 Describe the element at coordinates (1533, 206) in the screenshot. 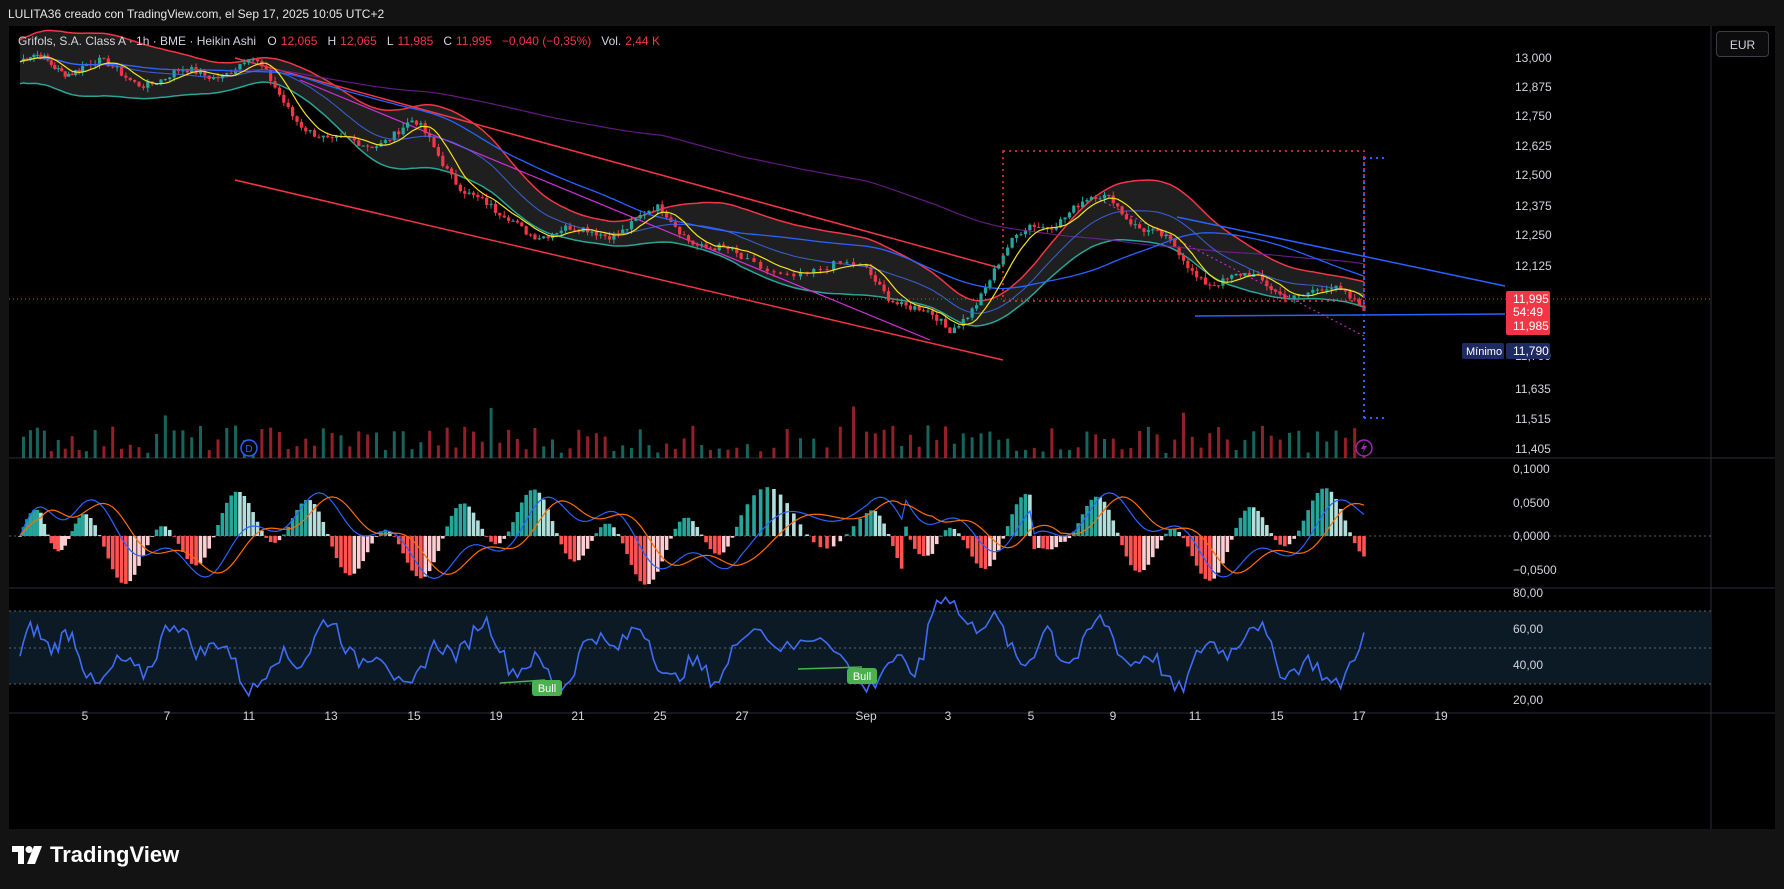

I see `price-tick: 12,375` at that location.